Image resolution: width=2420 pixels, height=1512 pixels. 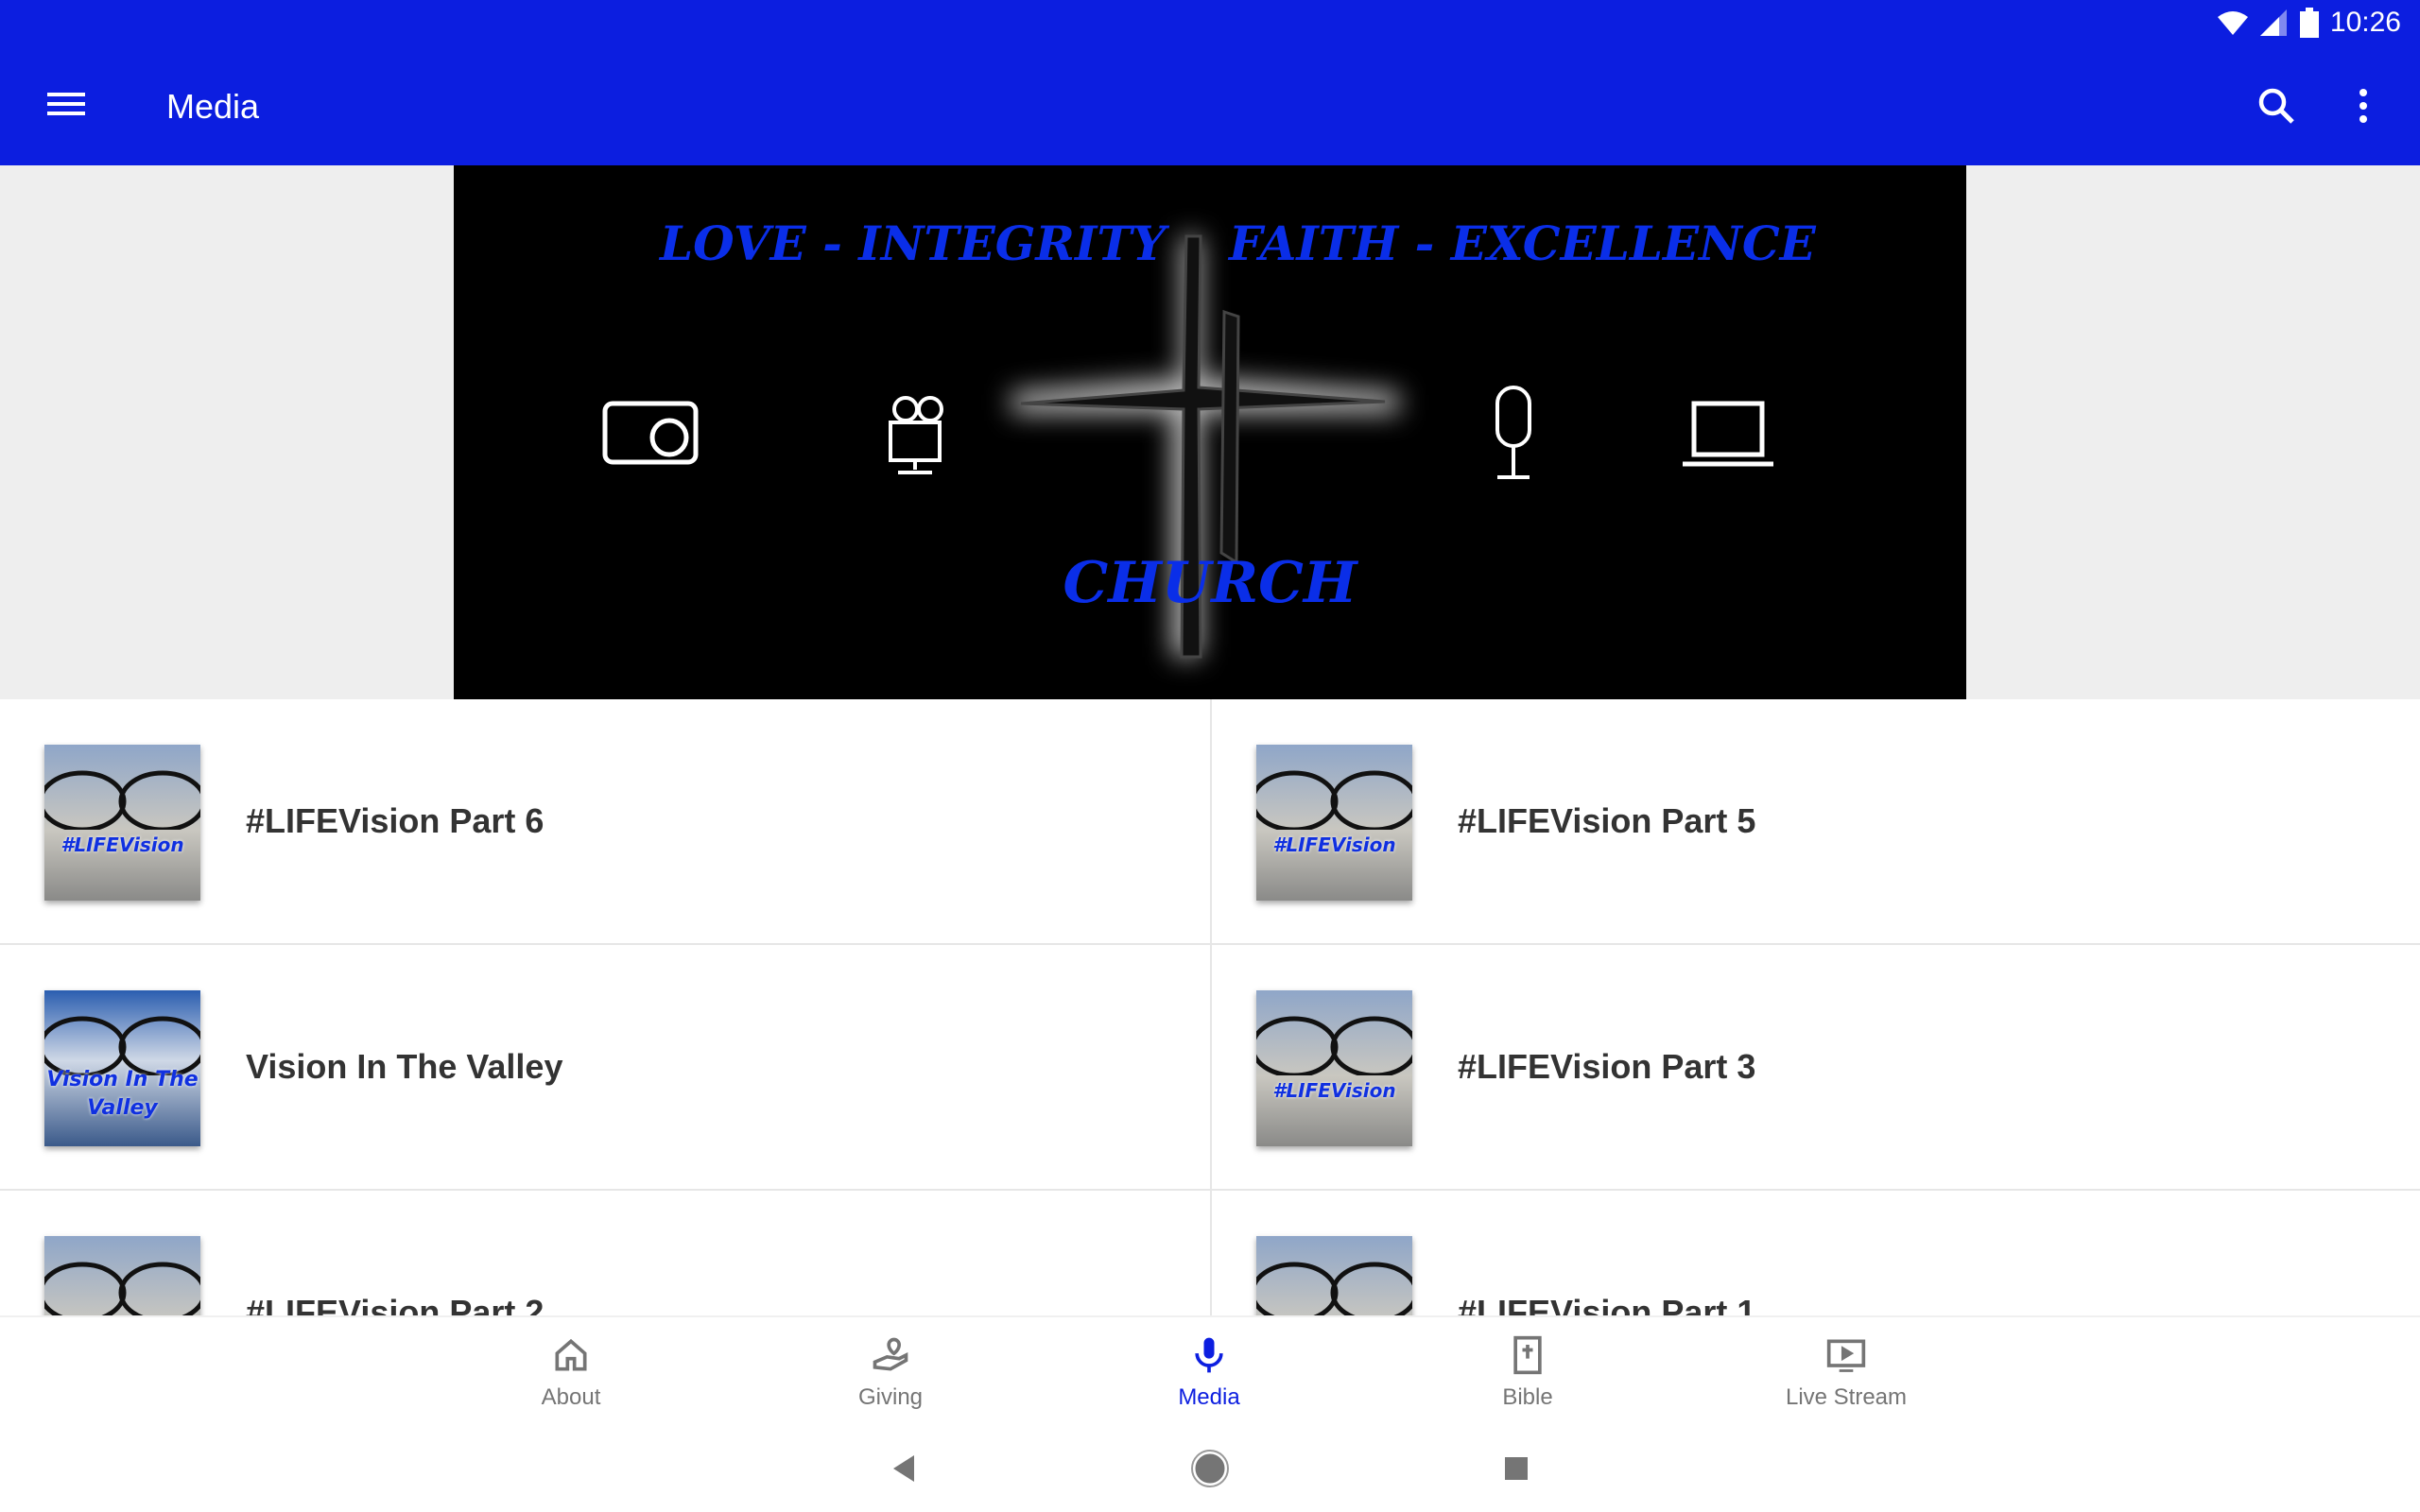 I want to click on status-bar: 10:26, so click(x=2309, y=23).